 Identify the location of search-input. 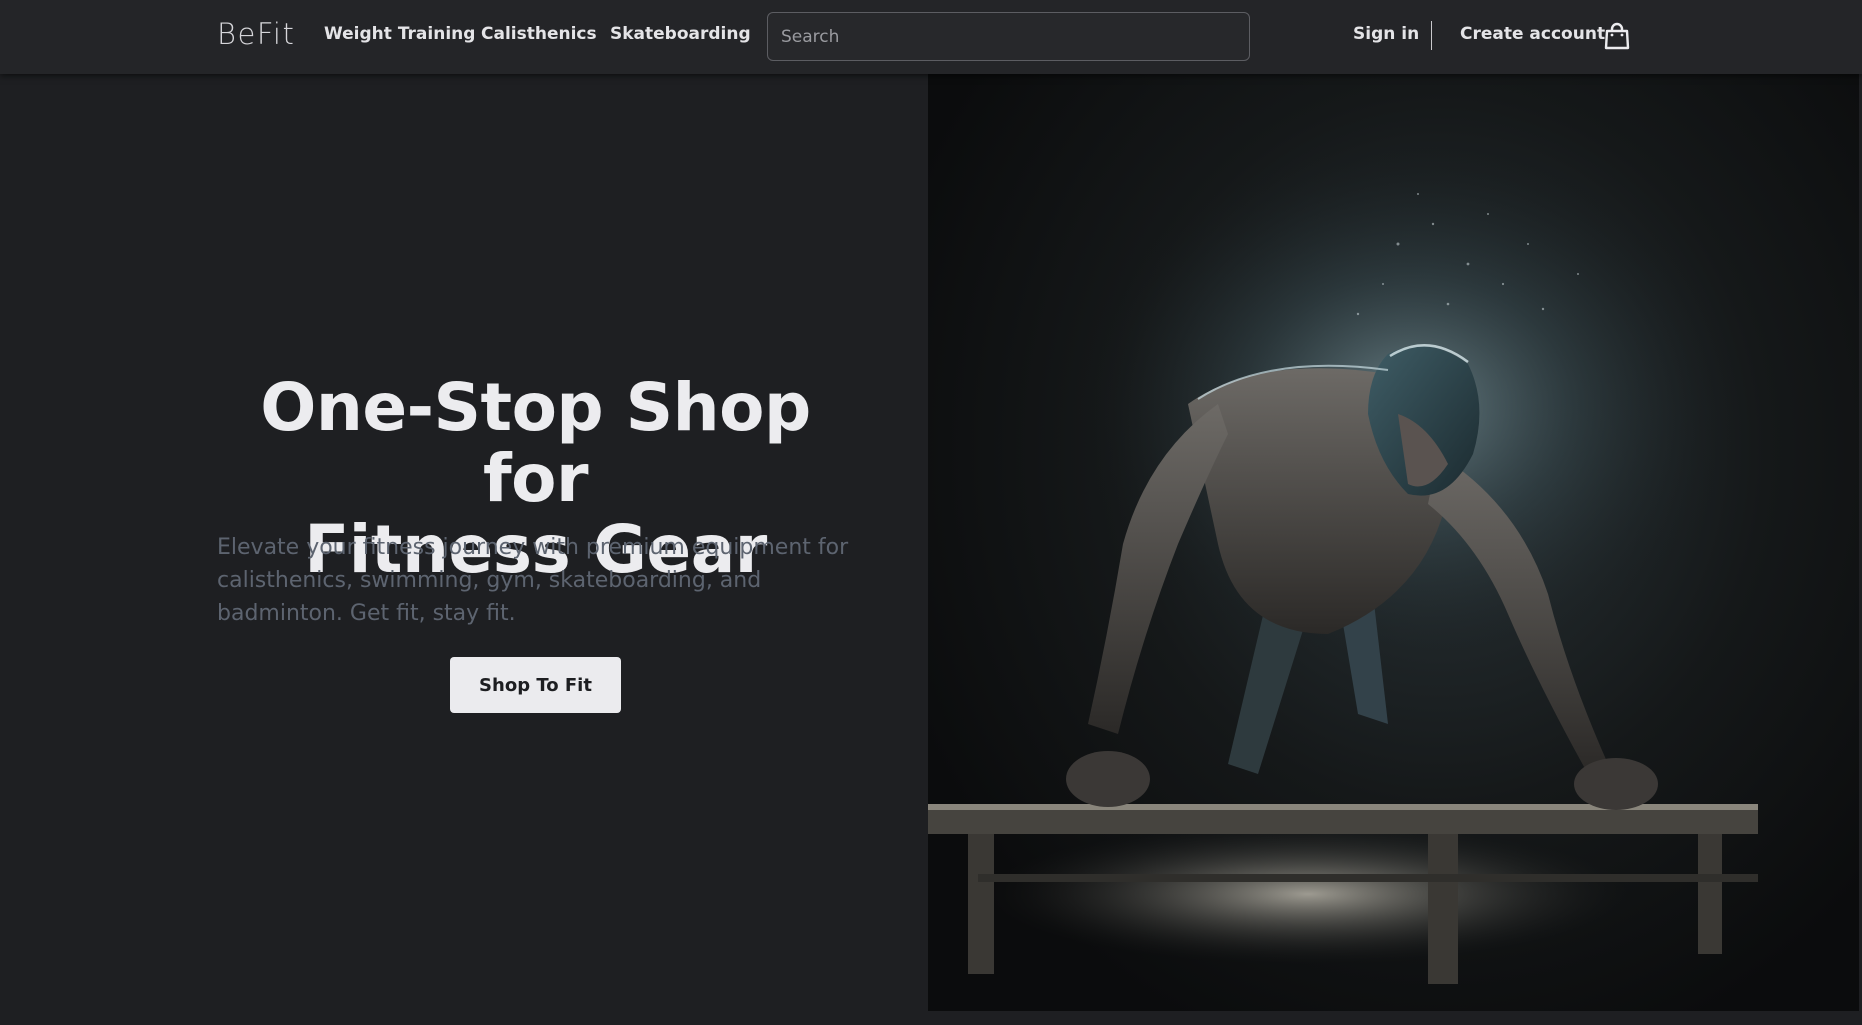
(1008, 36).